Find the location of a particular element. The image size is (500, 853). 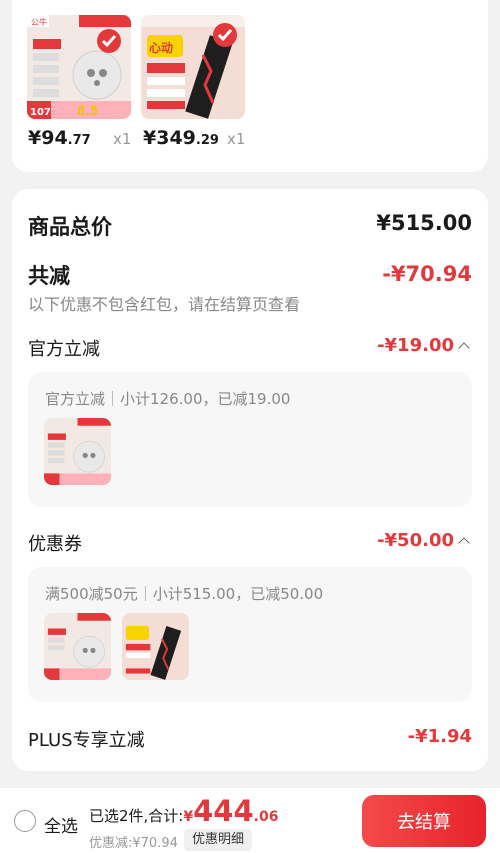

discount-total-value: -¥70.94 is located at coordinates (427, 274).